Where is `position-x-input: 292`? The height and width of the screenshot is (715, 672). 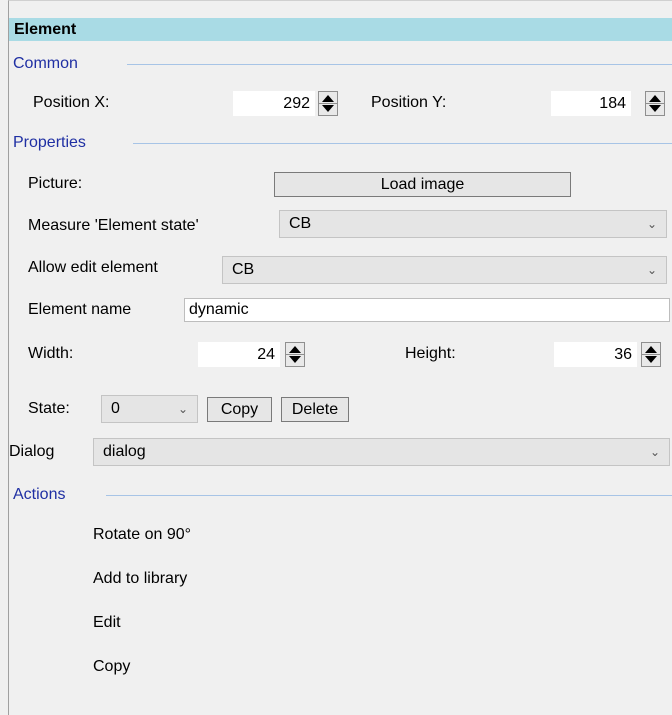 position-x-input: 292 is located at coordinates (274, 103).